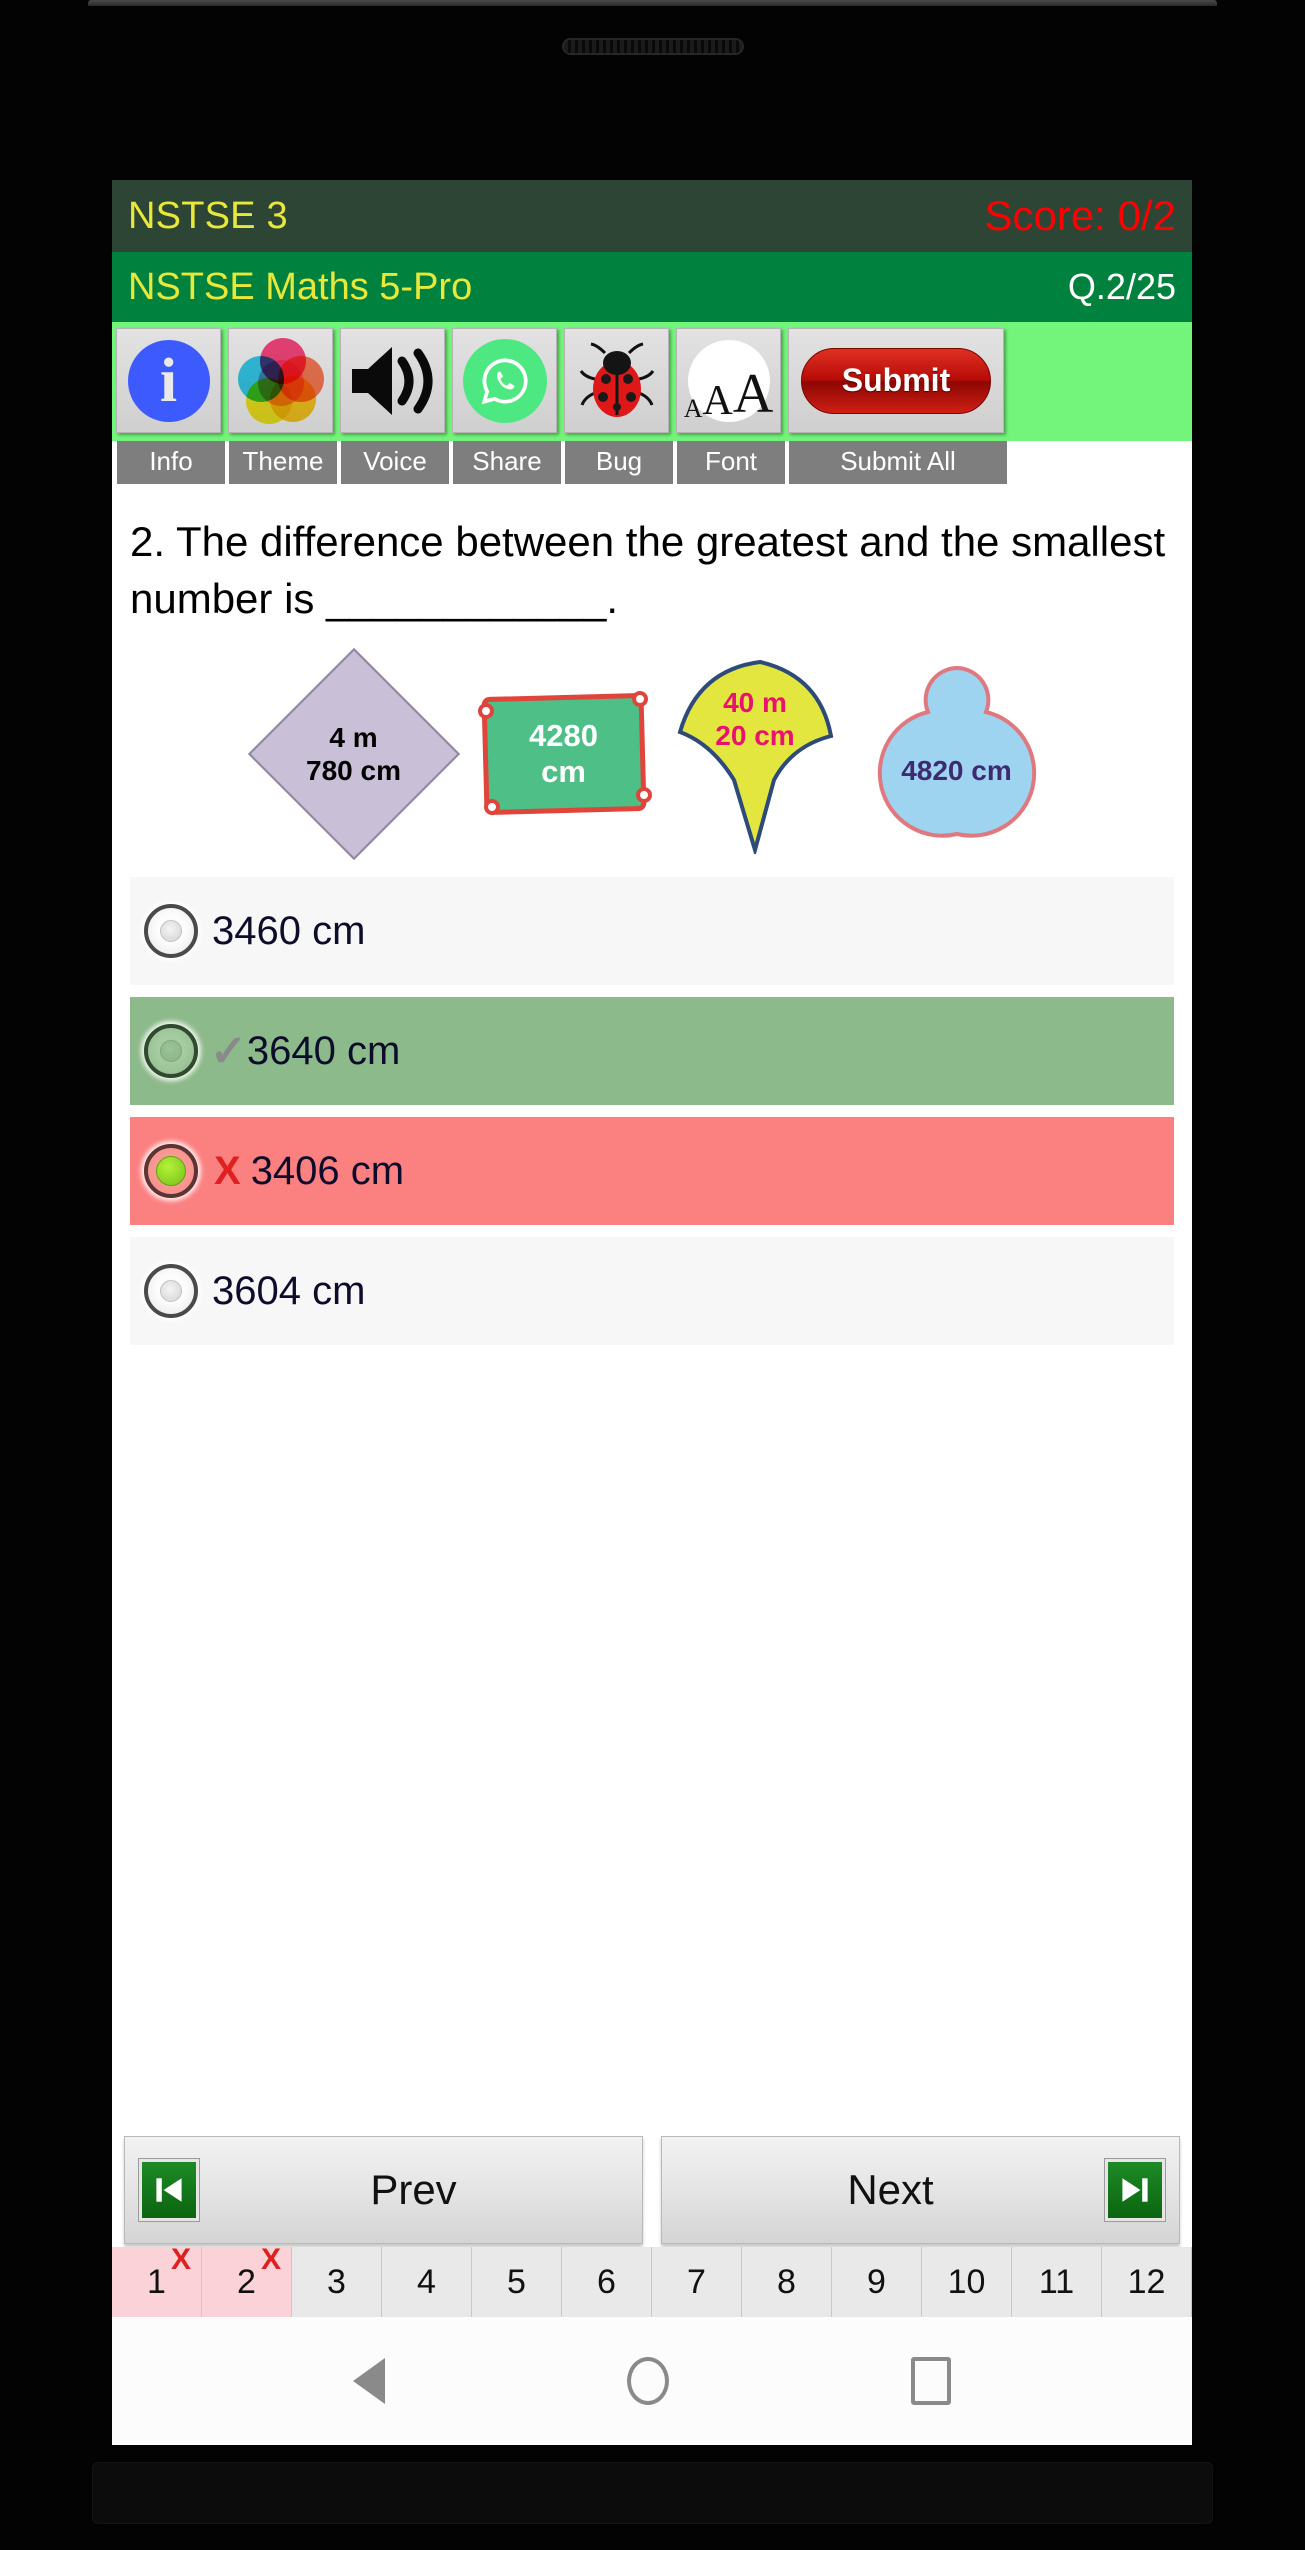  Describe the element at coordinates (427, 2282) in the screenshot. I see `question-number-4: 4` at that location.